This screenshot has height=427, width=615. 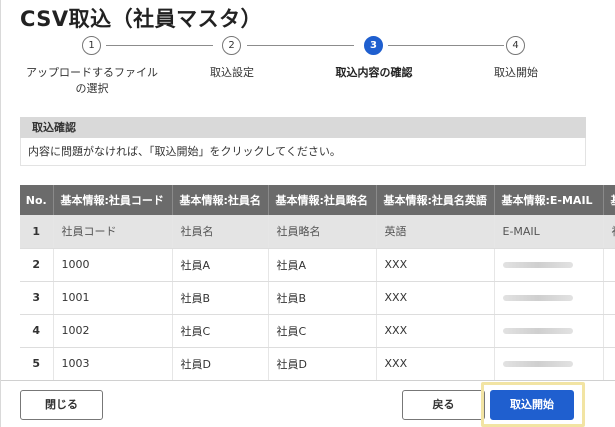 What do you see at coordinates (220, 298) in the screenshot?
I see `cell-employee-name: 社員B` at bounding box center [220, 298].